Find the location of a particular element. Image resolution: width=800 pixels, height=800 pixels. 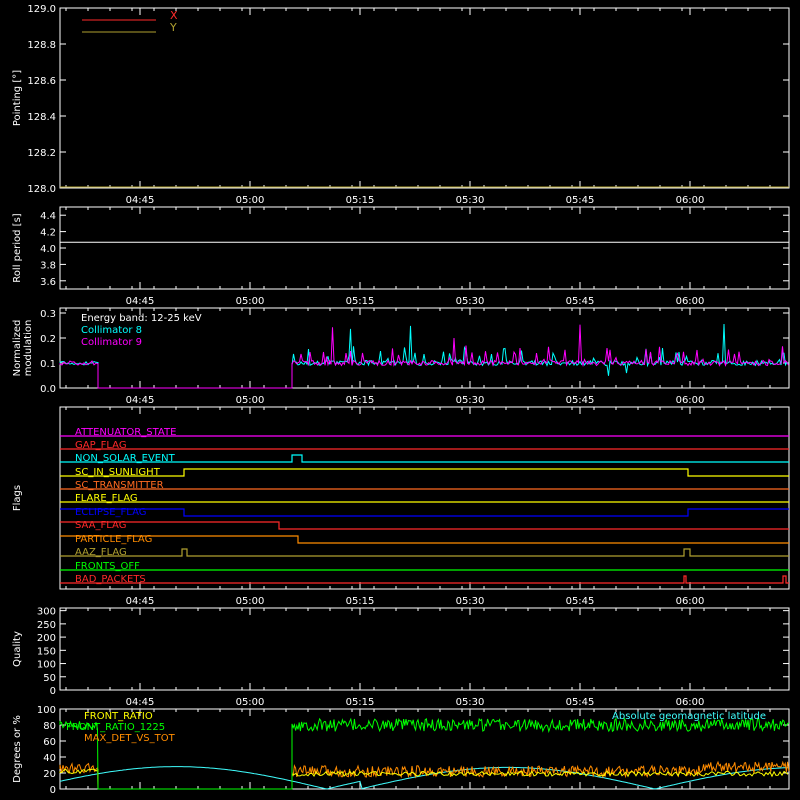

flags-time-label: 06:00 is located at coordinates (690, 601).